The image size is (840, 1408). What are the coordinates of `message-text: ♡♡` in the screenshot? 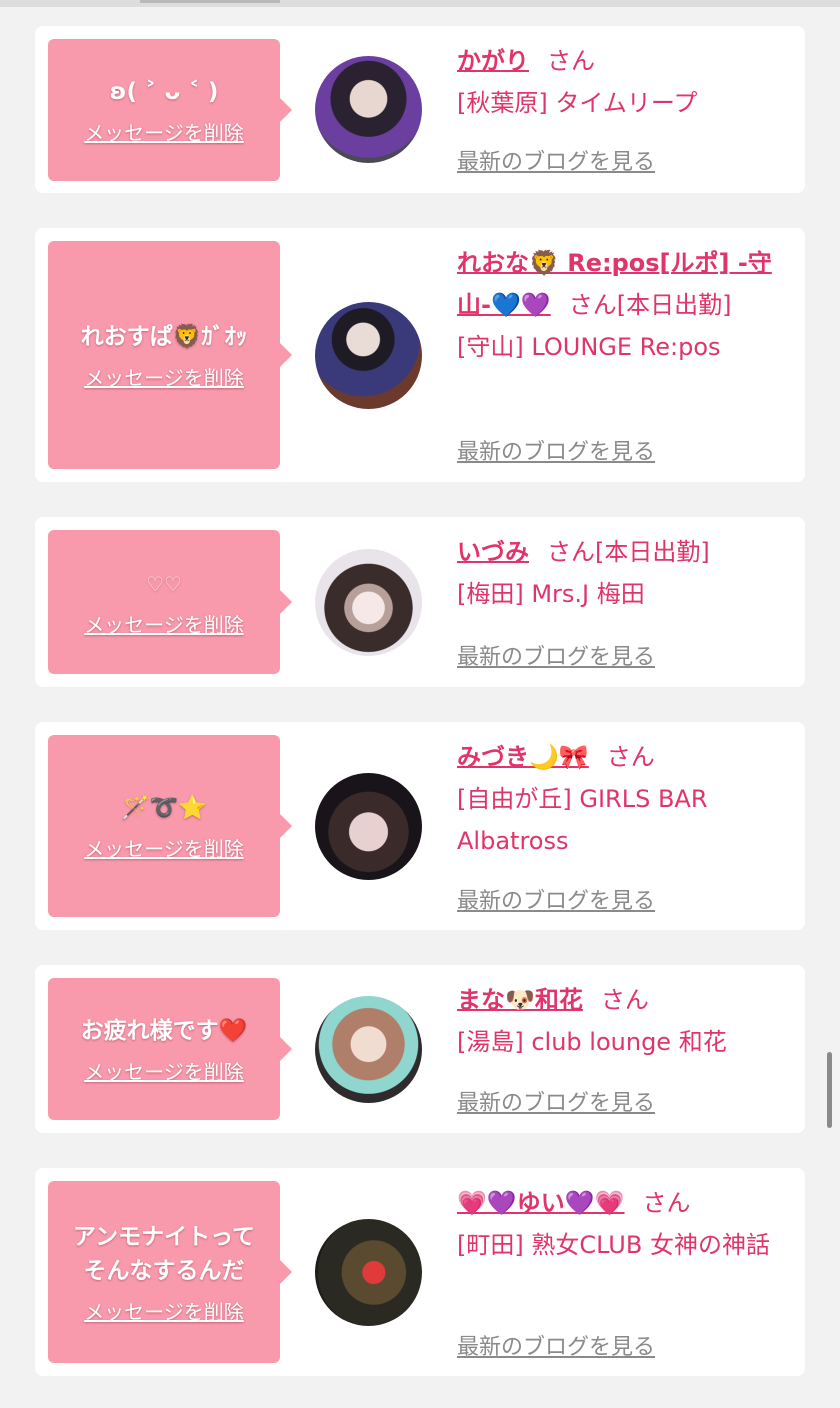 It's located at (164, 583).